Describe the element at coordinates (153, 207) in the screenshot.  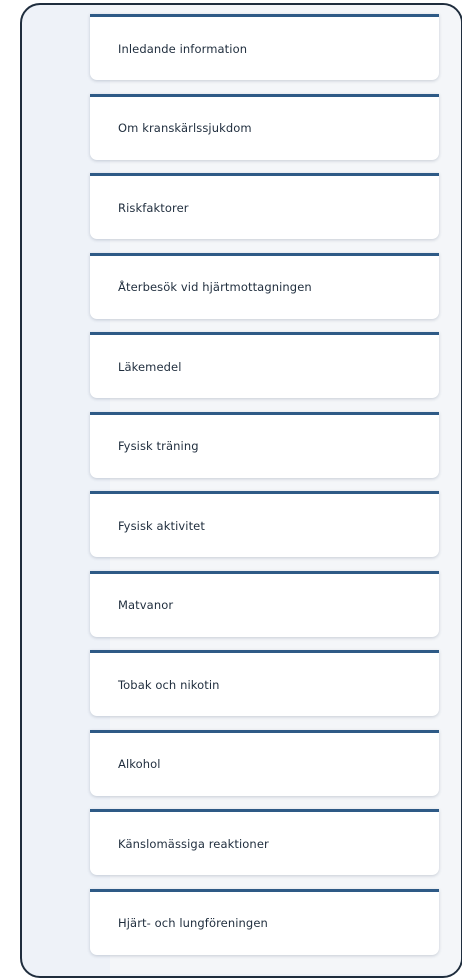
I see `menu-item-label: Riskfaktorer` at that location.